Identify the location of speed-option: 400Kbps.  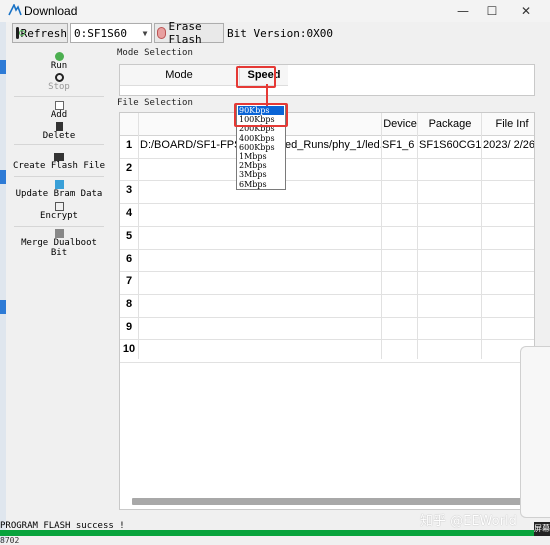
(261, 138).